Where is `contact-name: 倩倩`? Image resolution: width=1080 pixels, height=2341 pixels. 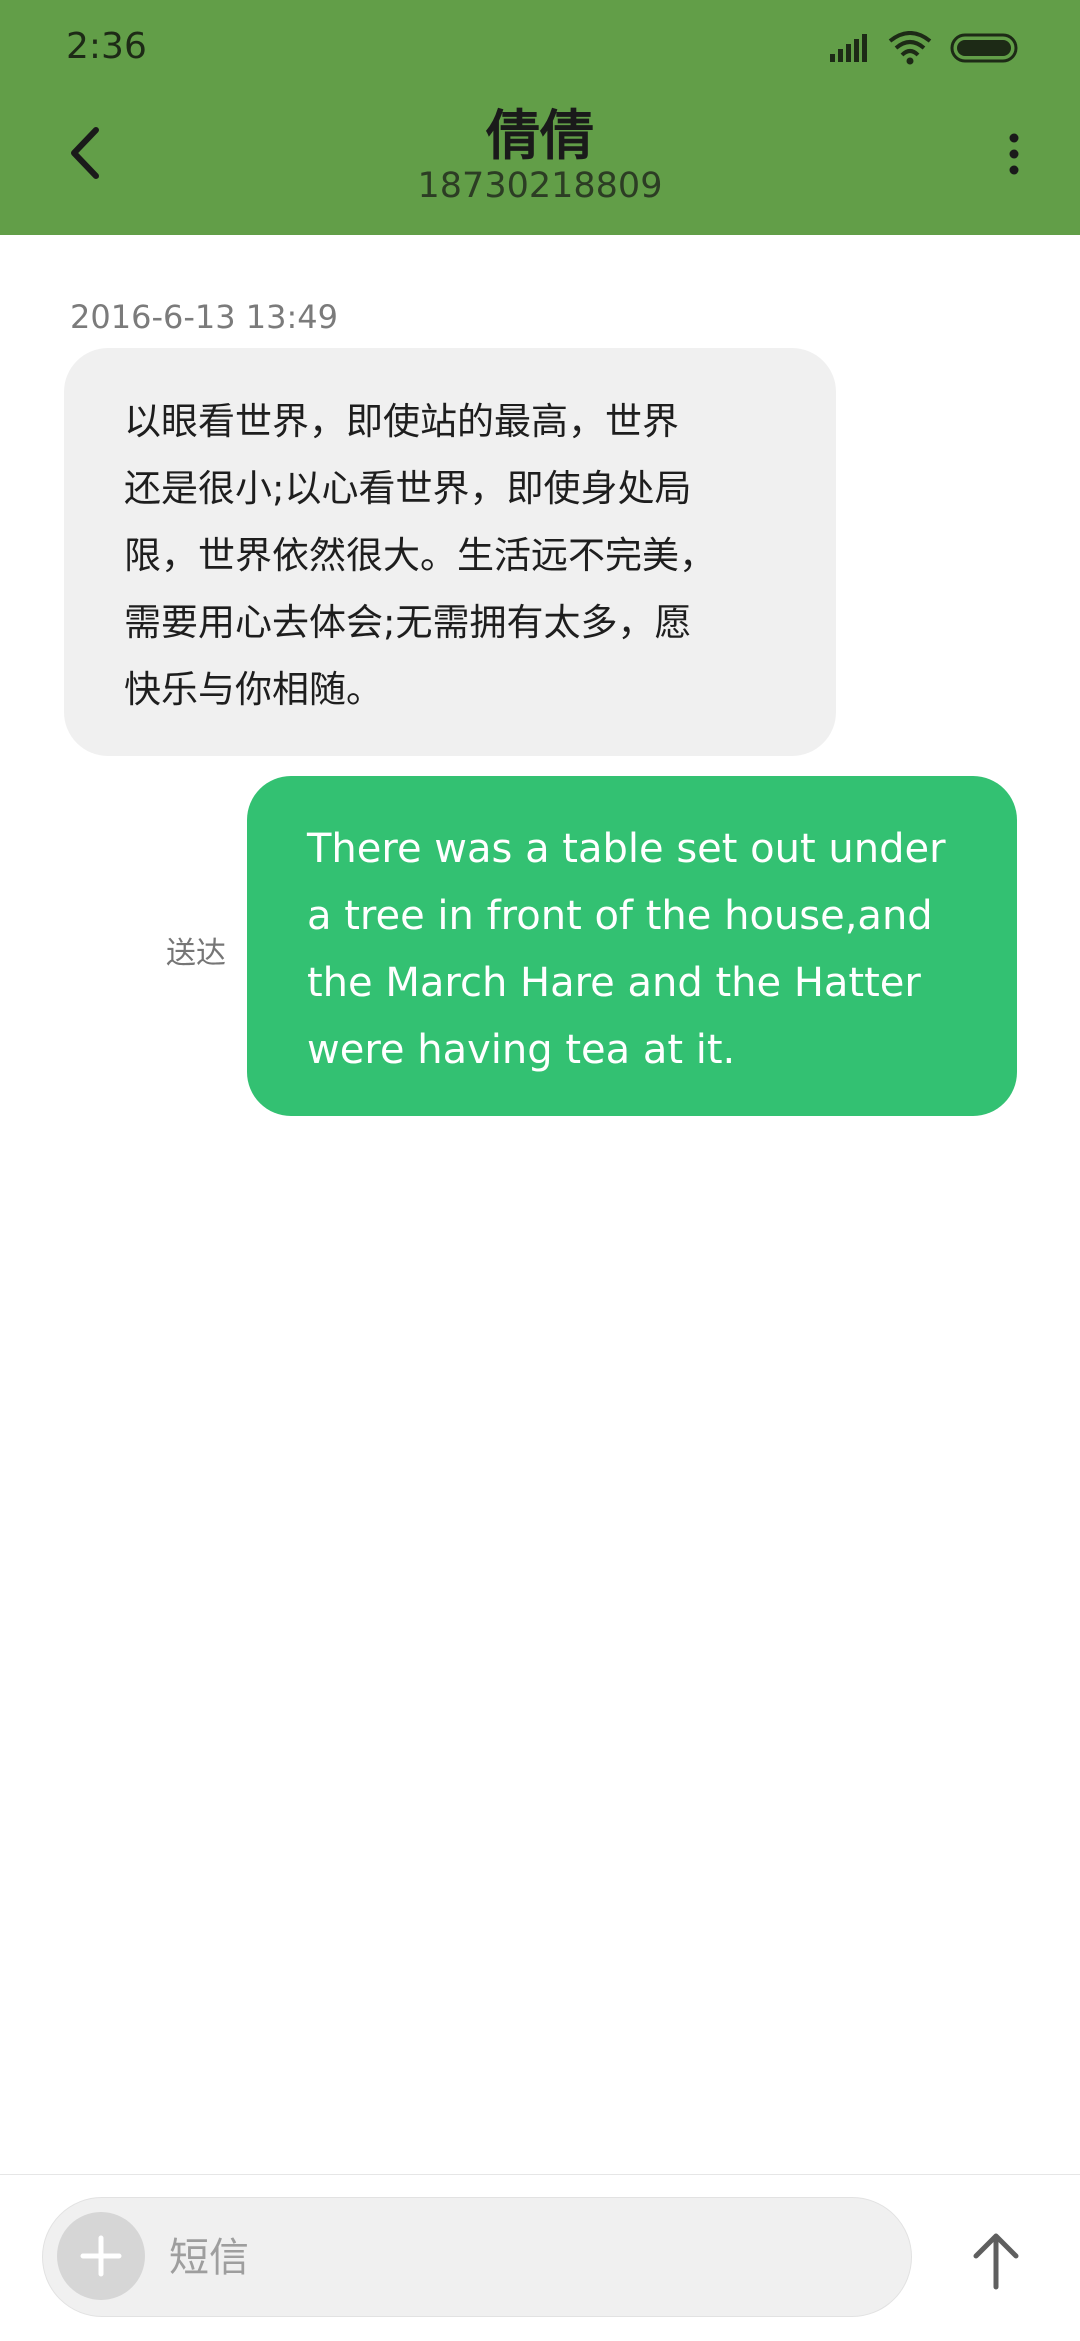 contact-name: 倩倩 is located at coordinates (540, 135).